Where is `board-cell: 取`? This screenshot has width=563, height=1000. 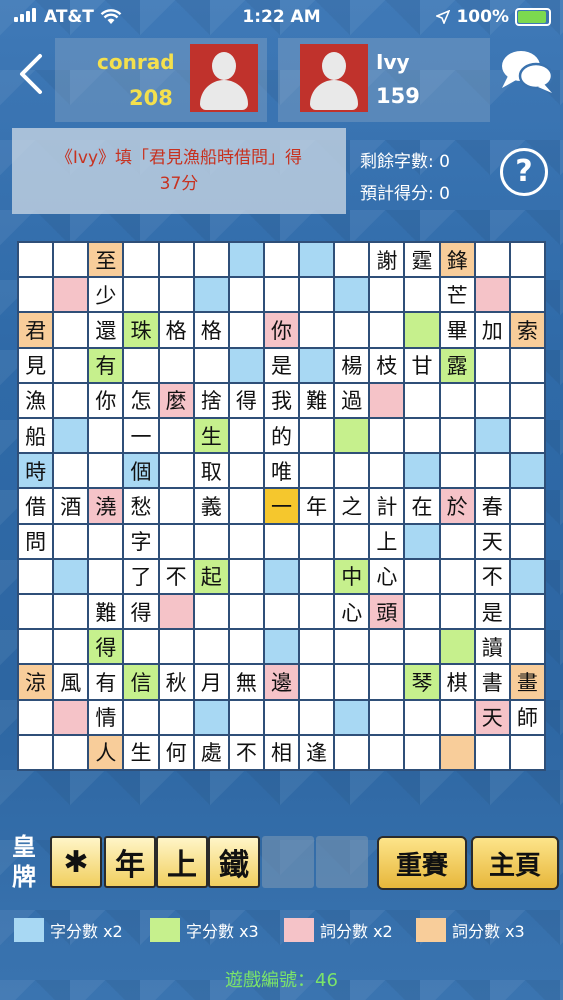
board-cell: 取 is located at coordinates (211, 471).